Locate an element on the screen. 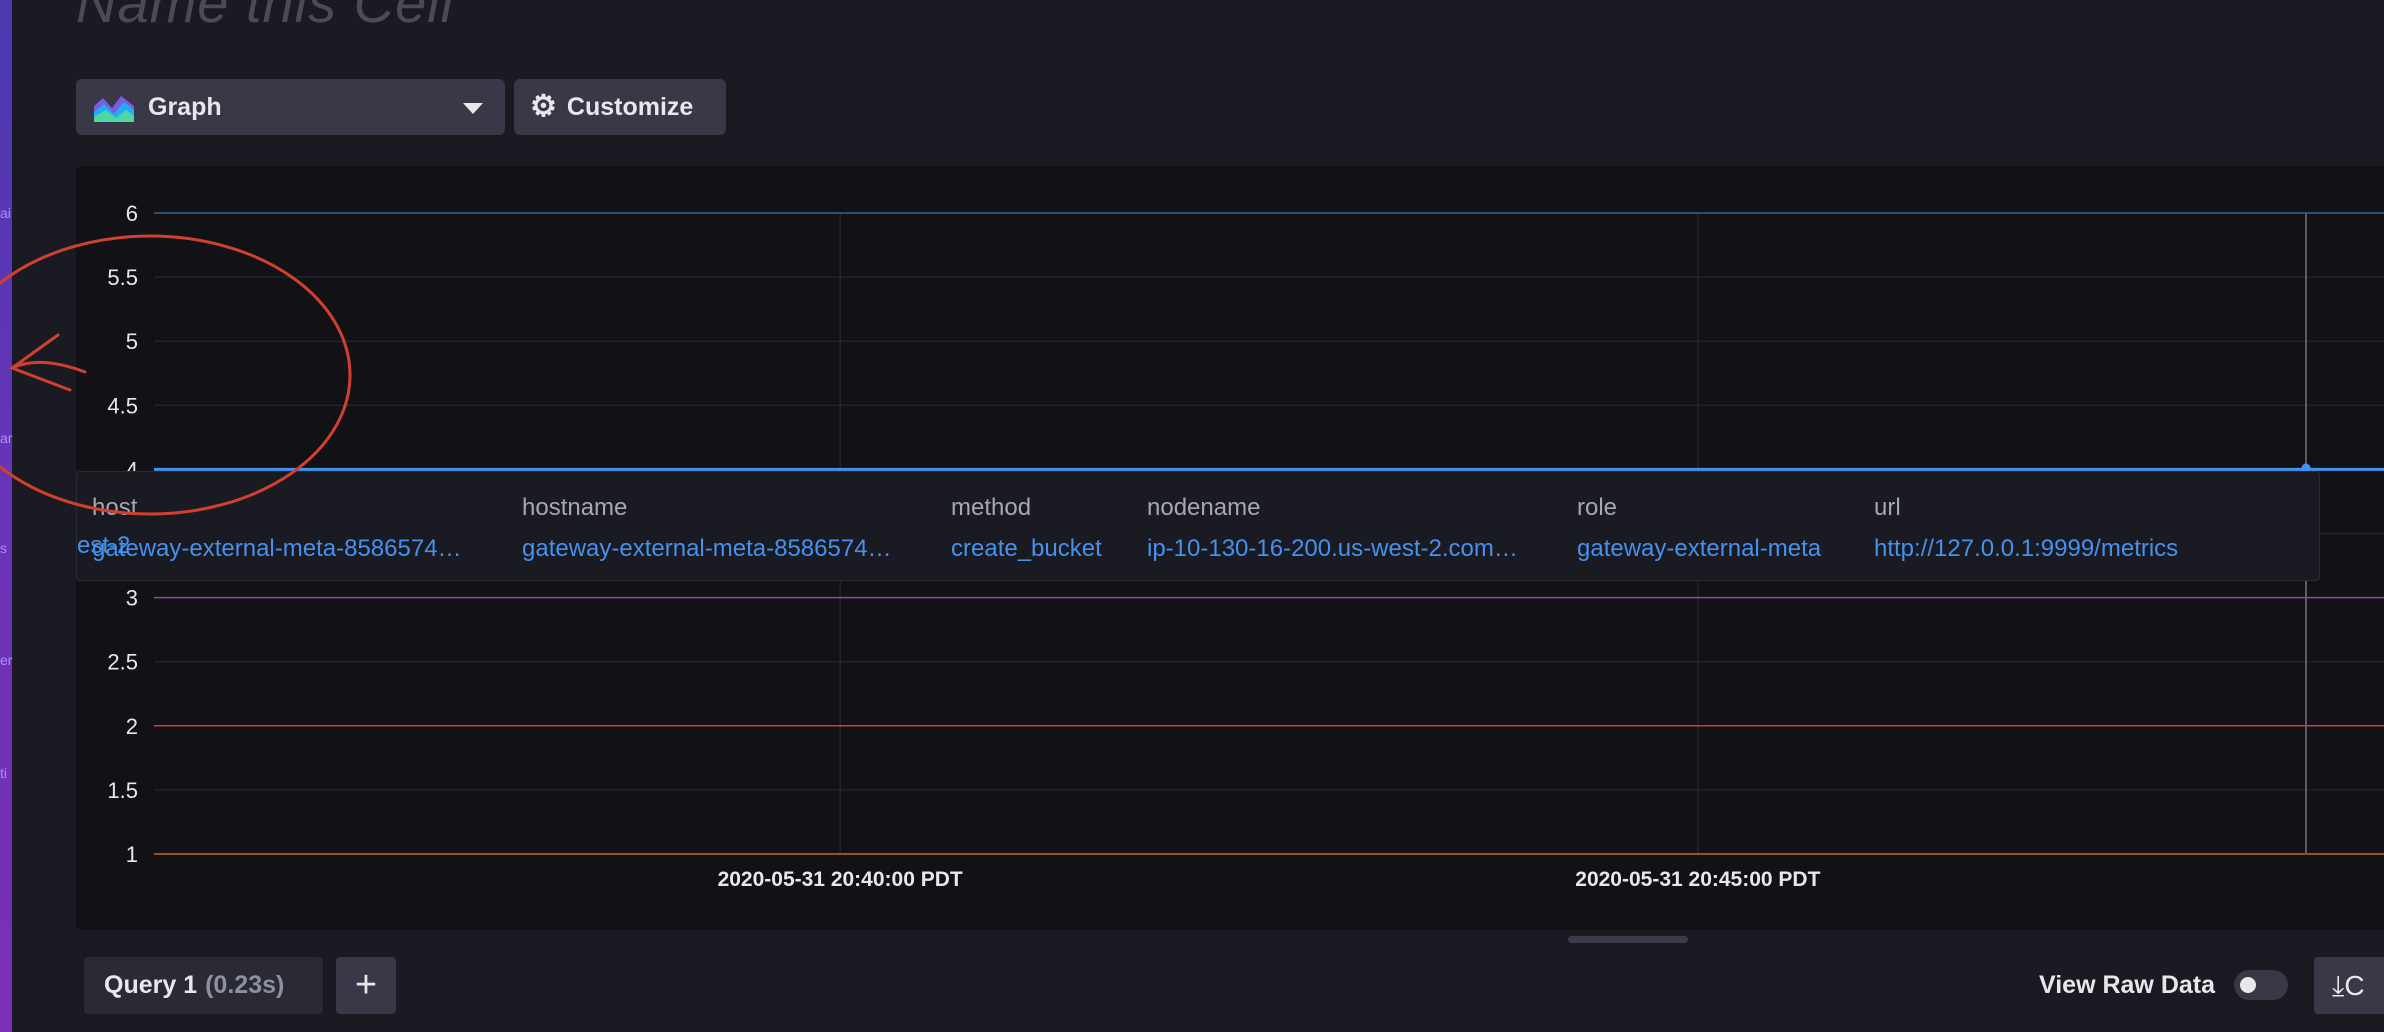  y-tick-label: 2 is located at coordinates (132, 726).